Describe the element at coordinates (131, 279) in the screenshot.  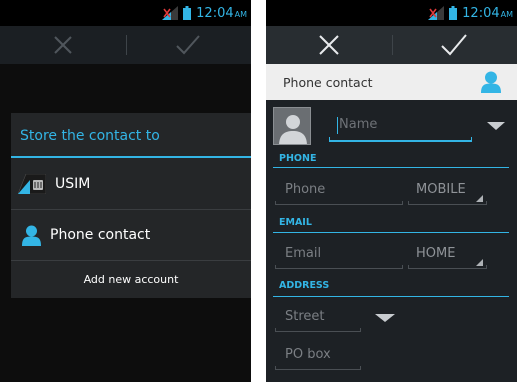
I see `add-new-account-button: Add new account` at that location.